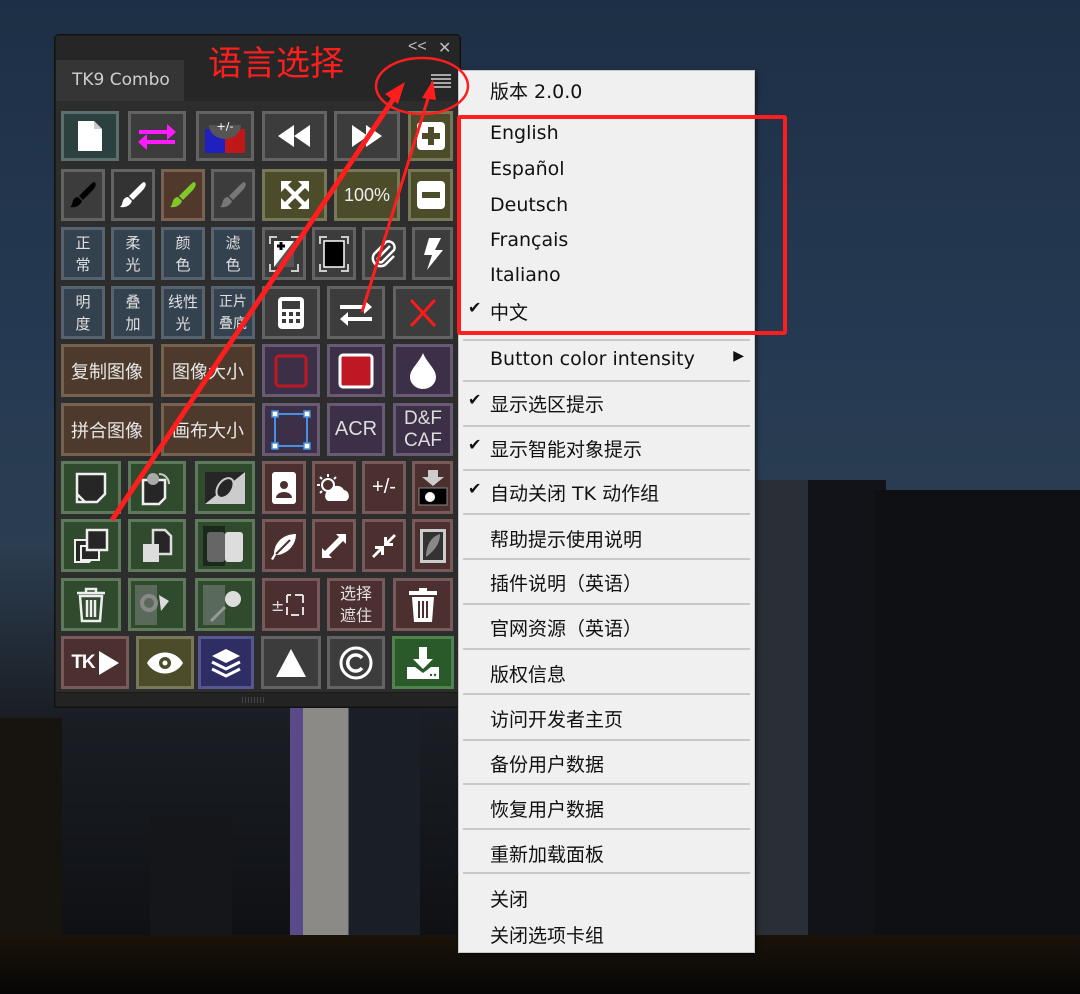 The width and height of the screenshot is (1080, 994). What do you see at coordinates (208, 370) in the screenshot?
I see `image-size-button: 图像大小` at bounding box center [208, 370].